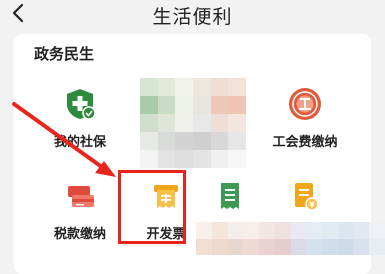 This screenshot has width=385, height=274. What do you see at coordinates (290, 238) in the screenshot?
I see `pixelated-overlay-bottom` at bounding box center [290, 238].